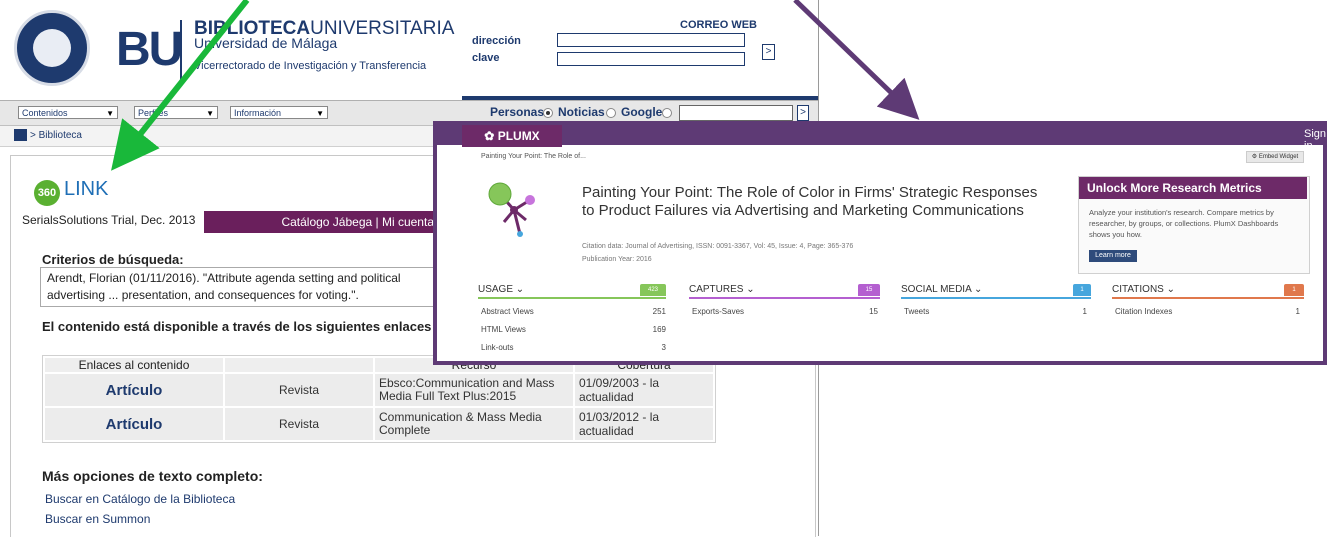  I want to click on green-arrow, so click(180, 85).